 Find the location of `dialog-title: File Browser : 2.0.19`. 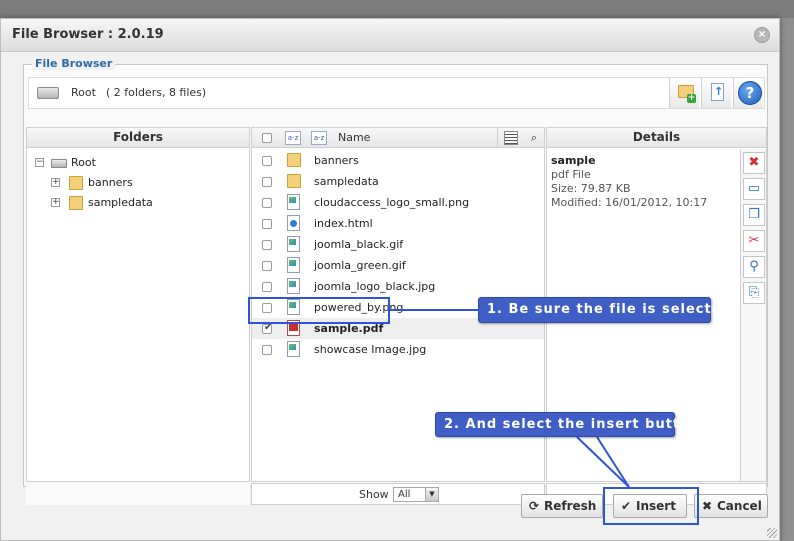

dialog-title: File Browser : 2.0.19 is located at coordinates (88, 34).